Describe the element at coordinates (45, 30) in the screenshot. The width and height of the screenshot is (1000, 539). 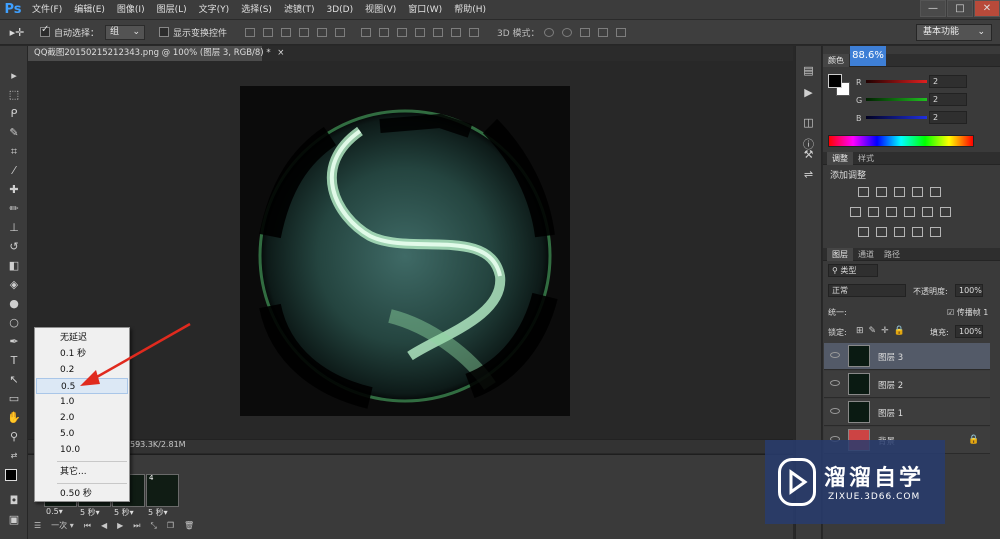
I see `auto-select-checkbox` at that location.